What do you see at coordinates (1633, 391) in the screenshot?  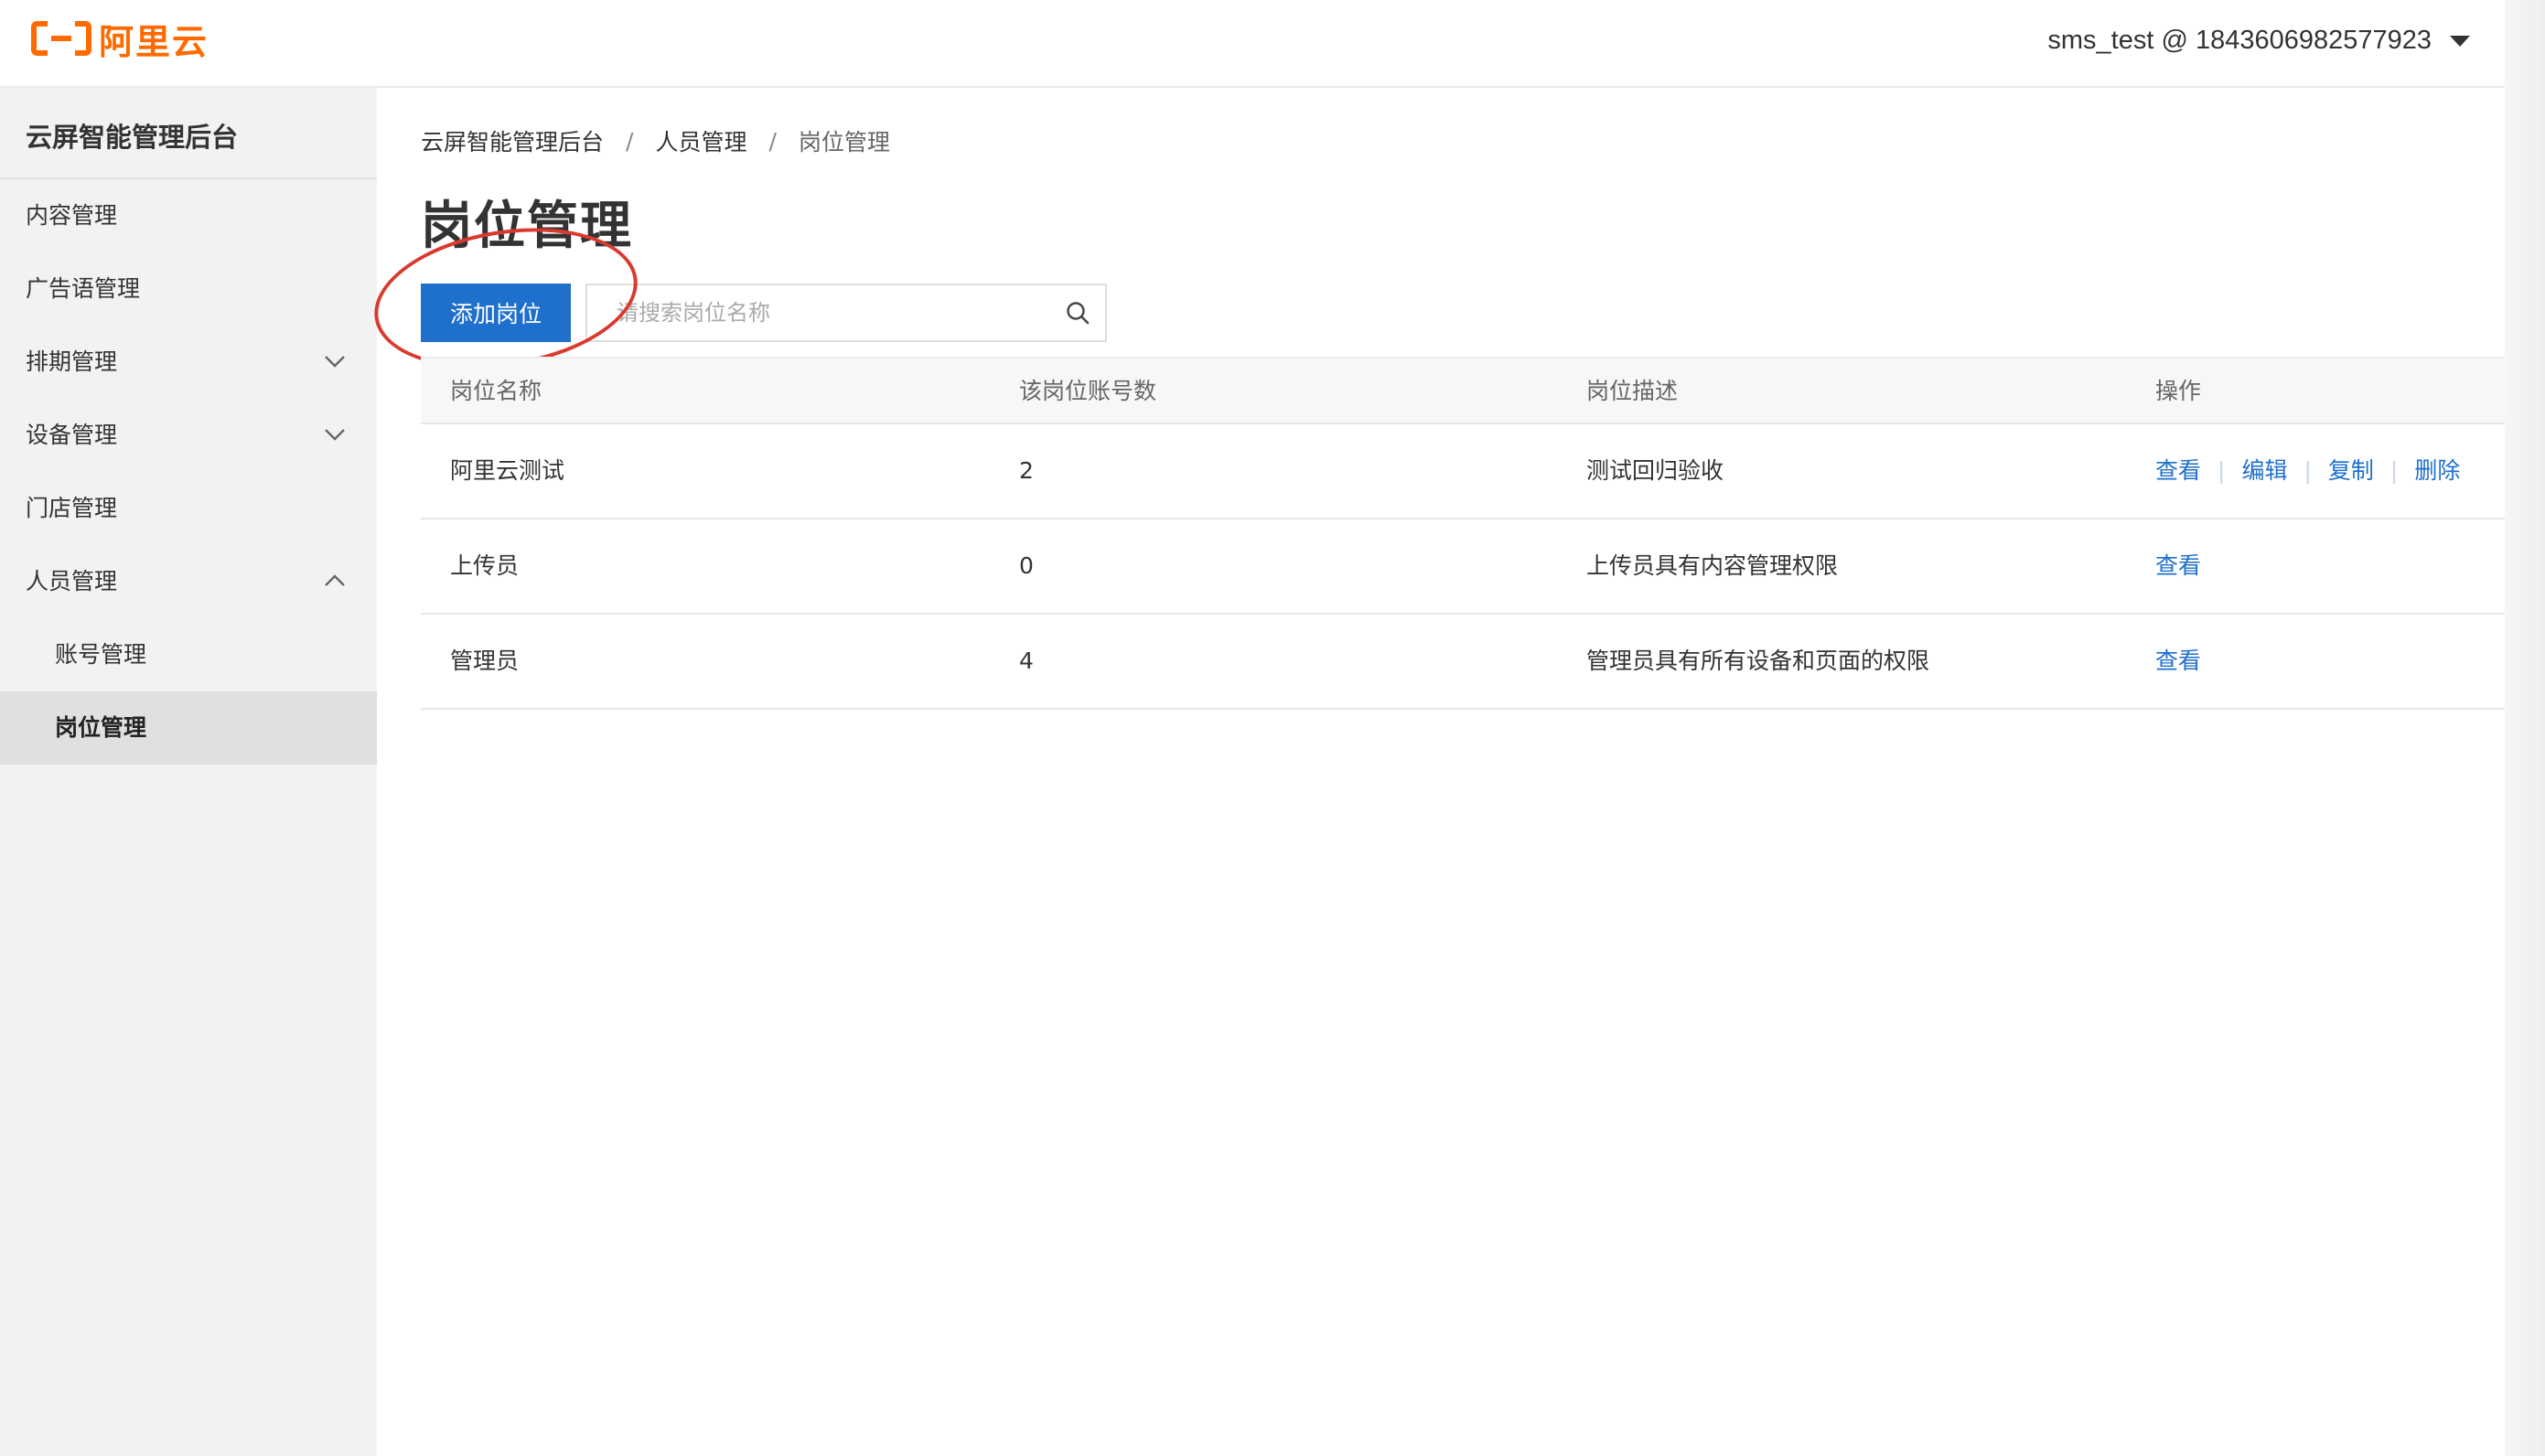 I see `column-header-description: 岗位描述` at bounding box center [1633, 391].